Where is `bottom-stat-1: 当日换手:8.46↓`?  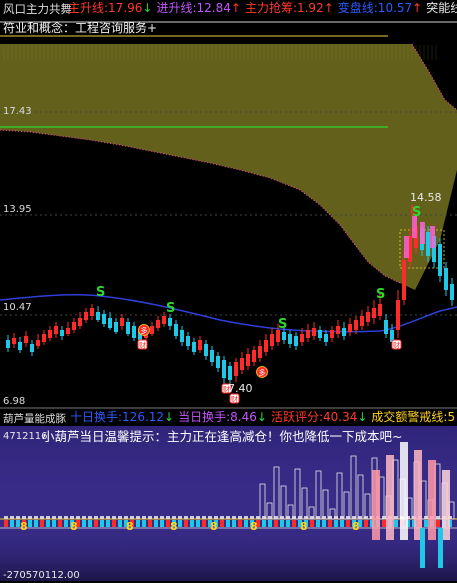
bottom-stat-1: 当日换手:8.46↓ is located at coordinates (222, 417).